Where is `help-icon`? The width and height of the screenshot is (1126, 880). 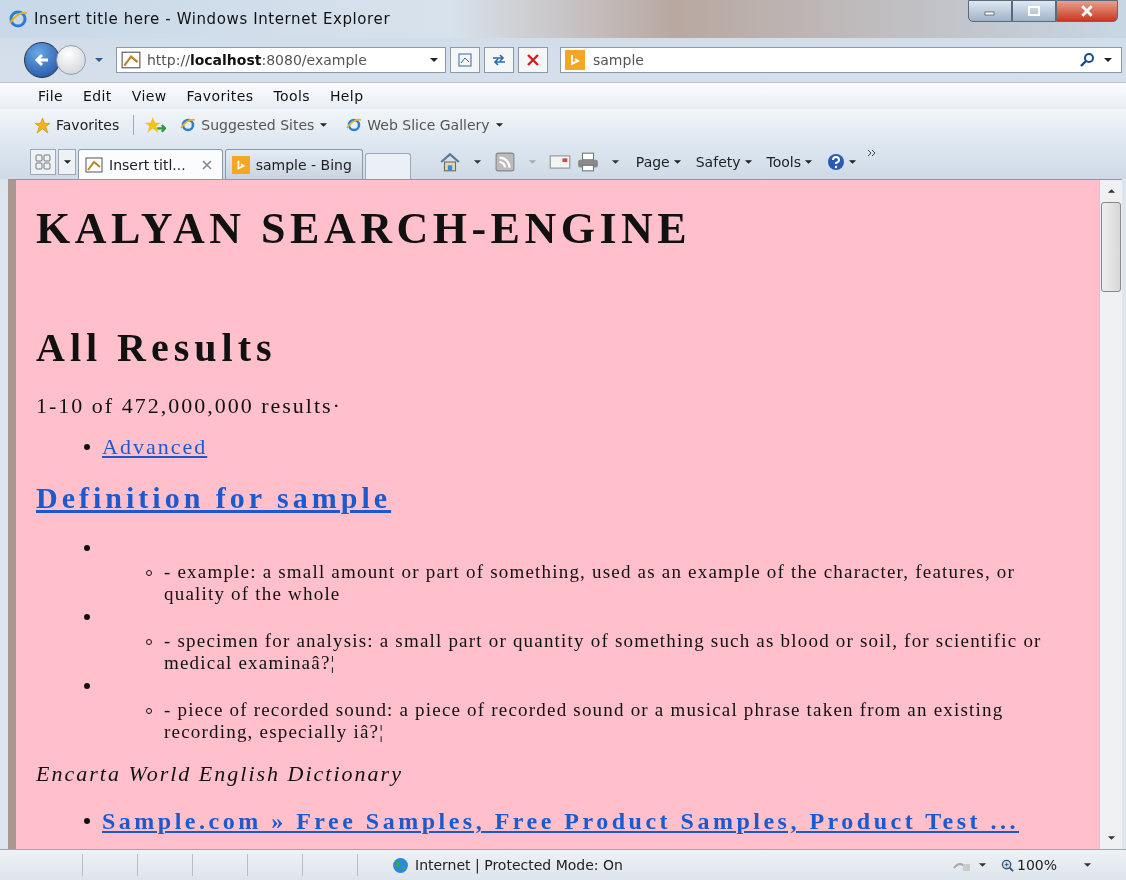
help-icon is located at coordinates (836, 162).